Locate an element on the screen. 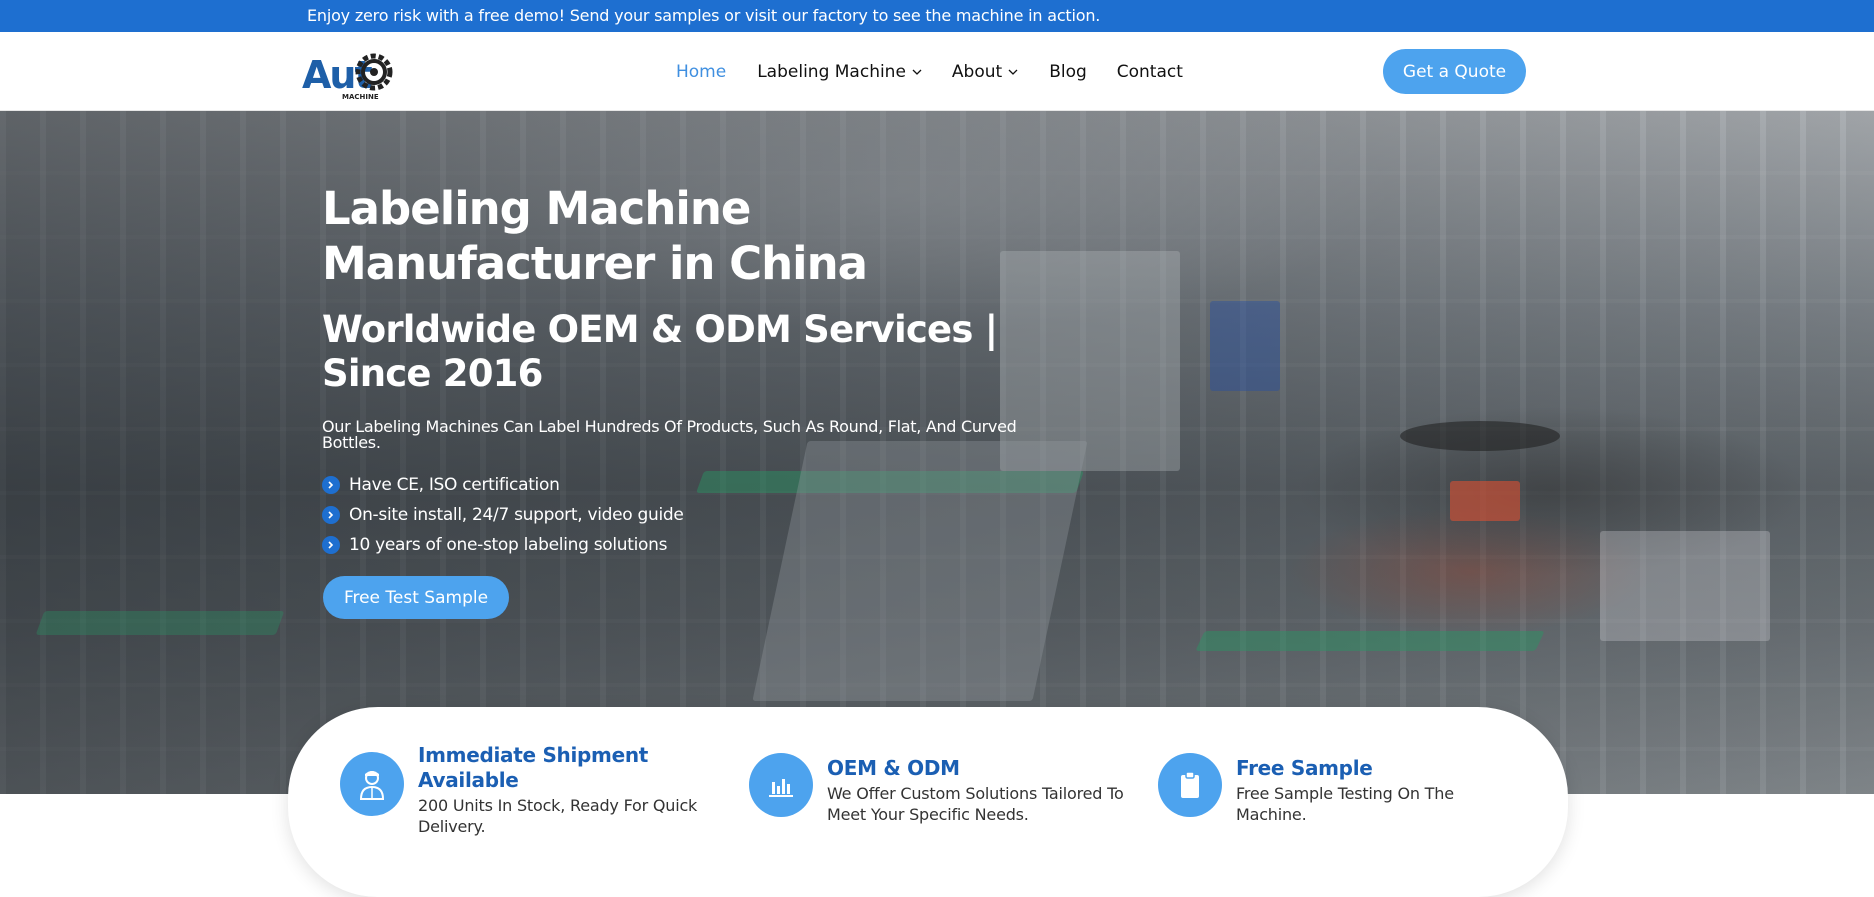  site-logo: Aut MACHINE is located at coordinates (349, 72).